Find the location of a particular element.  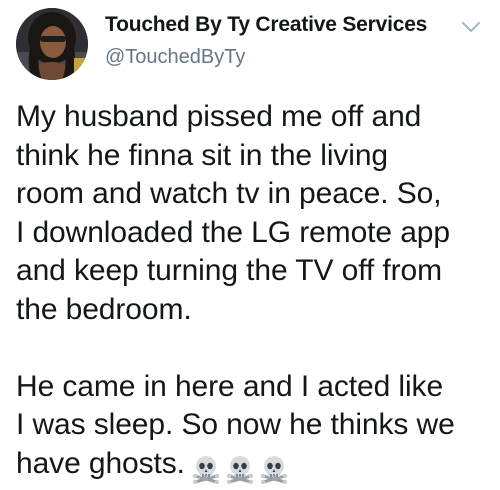

avatar is located at coordinates (52, 44).